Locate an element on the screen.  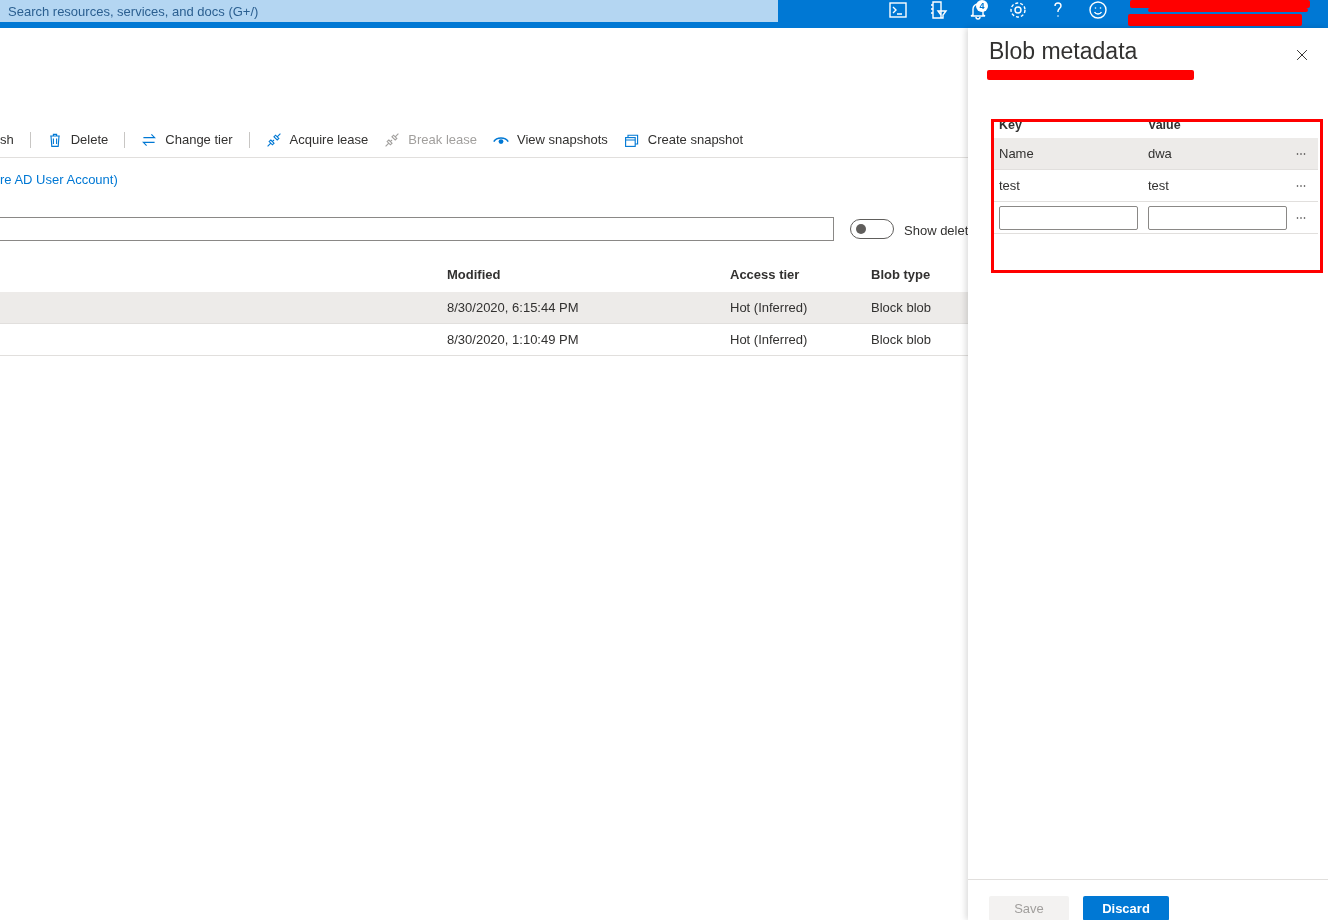
table-cell-text: dwa is located at coordinates (1160, 153).